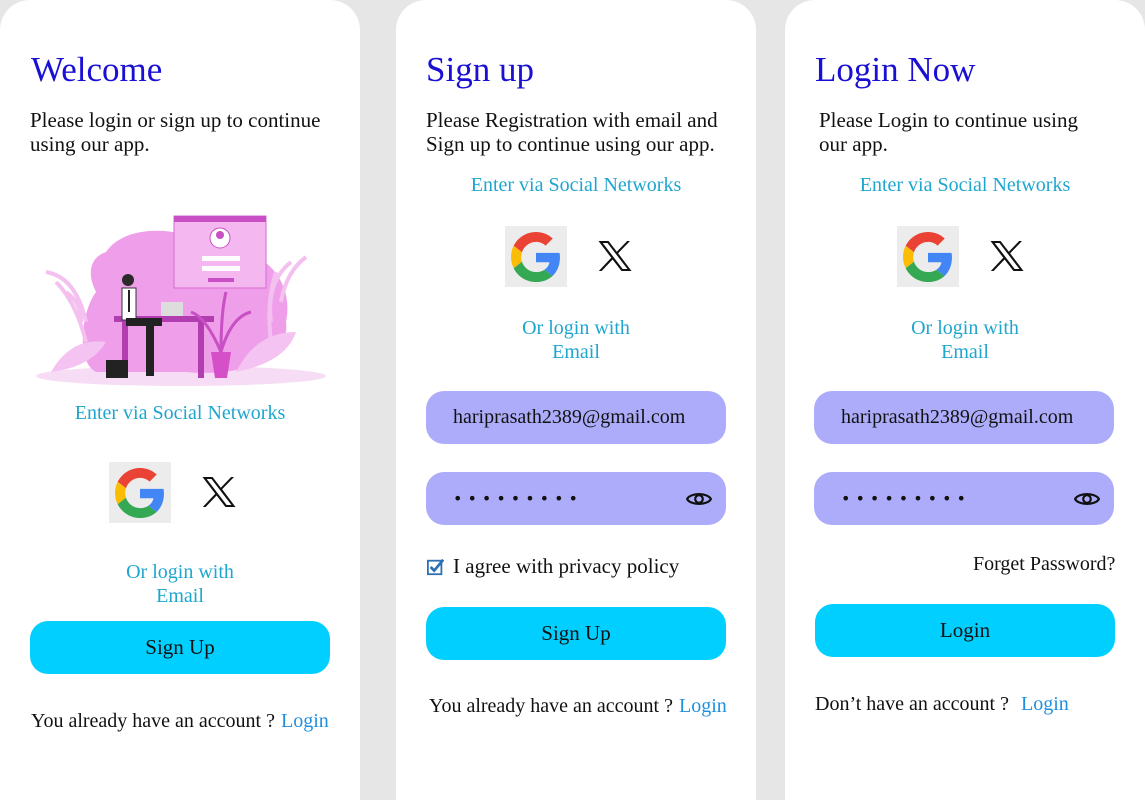  I want to click on footer: Don’t have an account ? Login, so click(942, 704).